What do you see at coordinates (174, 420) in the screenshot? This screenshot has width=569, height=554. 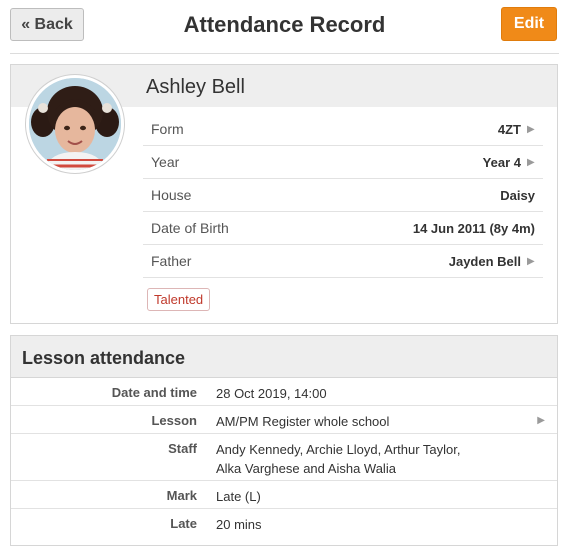 I see `lesson-key: Lesson` at bounding box center [174, 420].